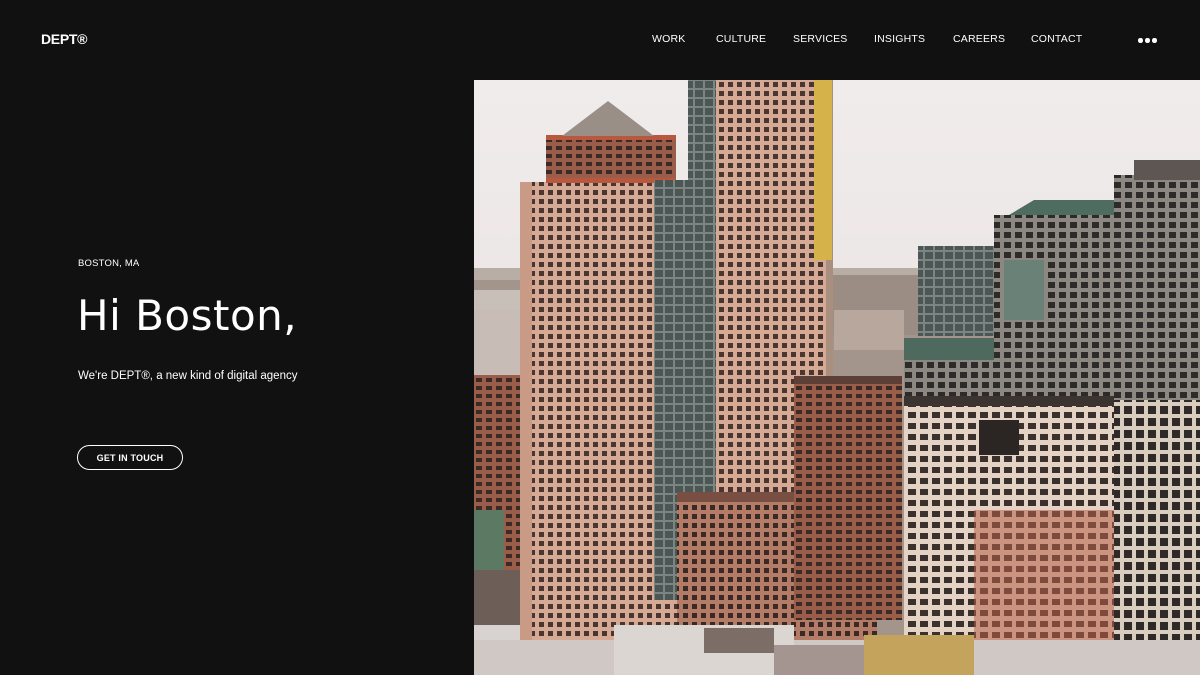 The width and height of the screenshot is (1200, 675). I want to click on nav-item-careers: CAREERS, so click(979, 39).